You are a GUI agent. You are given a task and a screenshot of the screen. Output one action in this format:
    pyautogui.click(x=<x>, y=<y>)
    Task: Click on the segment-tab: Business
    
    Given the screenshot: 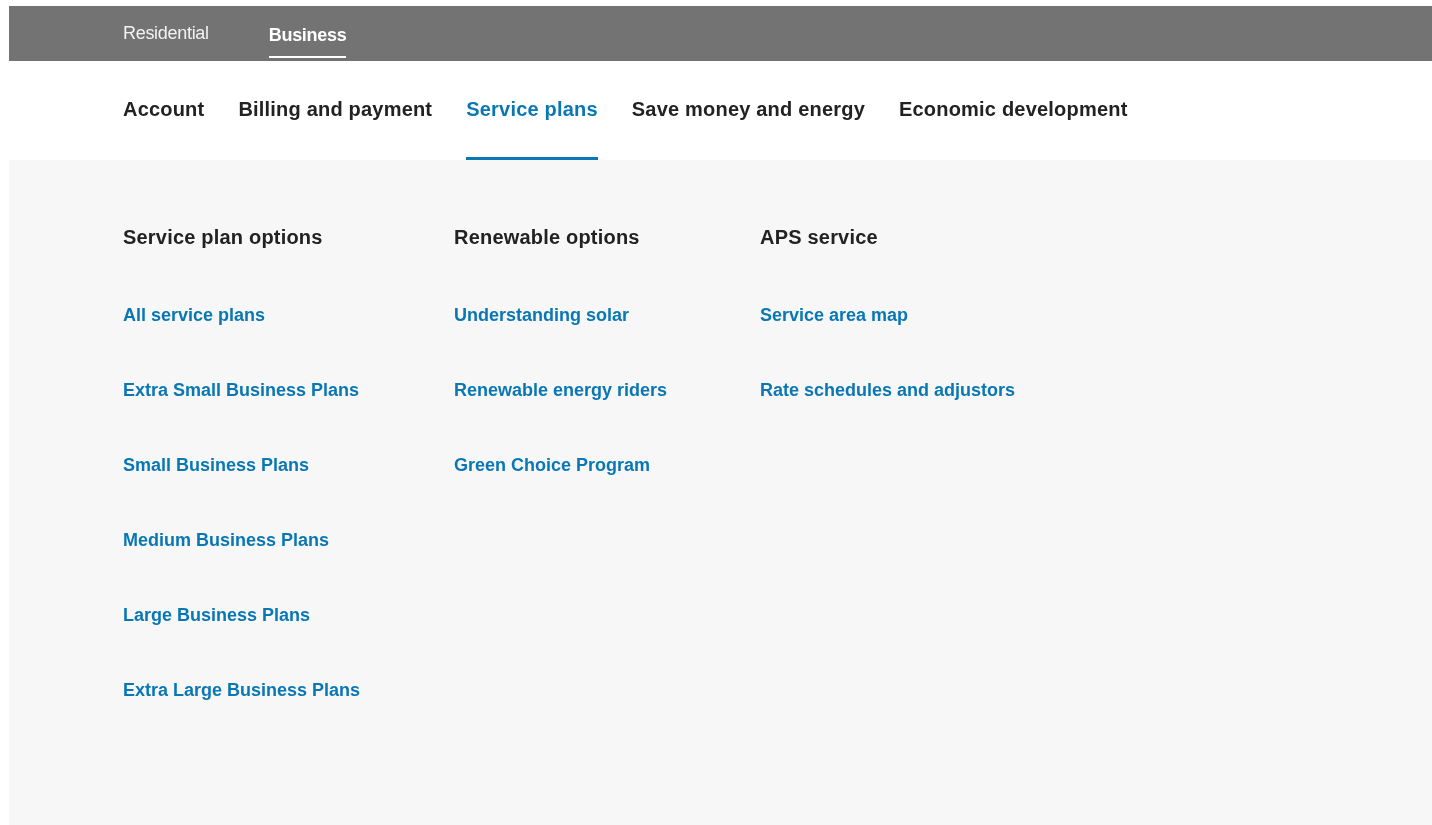 What is the action you would take?
    pyautogui.click(x=307, y=33)
    